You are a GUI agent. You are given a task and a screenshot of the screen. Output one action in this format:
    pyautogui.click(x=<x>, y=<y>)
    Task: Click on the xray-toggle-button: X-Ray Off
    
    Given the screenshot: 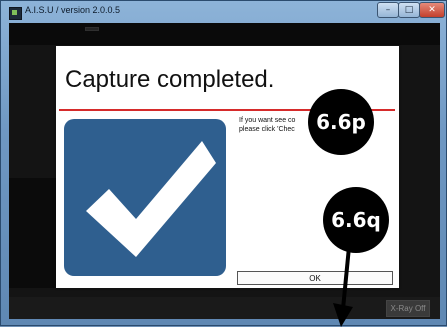 What is the action you would take?
    pyautogui.click(x=408, y=308)
    